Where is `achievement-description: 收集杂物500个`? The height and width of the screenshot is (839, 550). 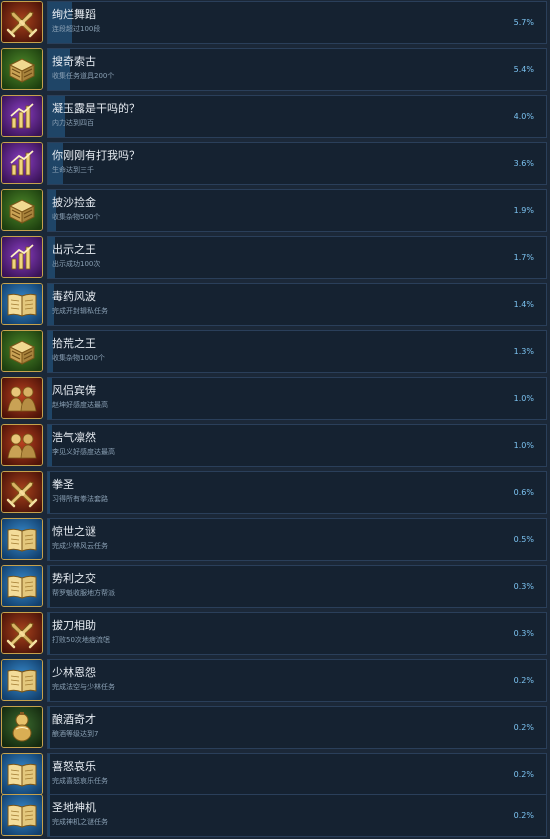
achievement-description: 收集杂物500个 is located at coordinates (76, 217).